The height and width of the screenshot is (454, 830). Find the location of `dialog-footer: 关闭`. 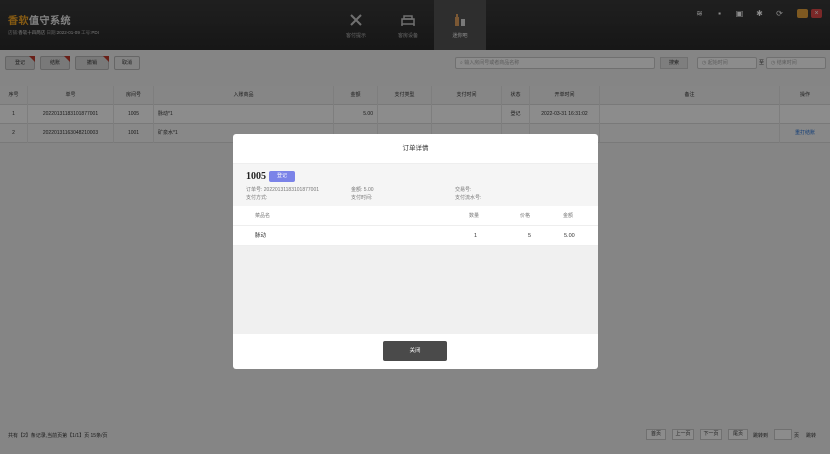

dialog-footer: 关闭 is located at coordinates (415, 351).